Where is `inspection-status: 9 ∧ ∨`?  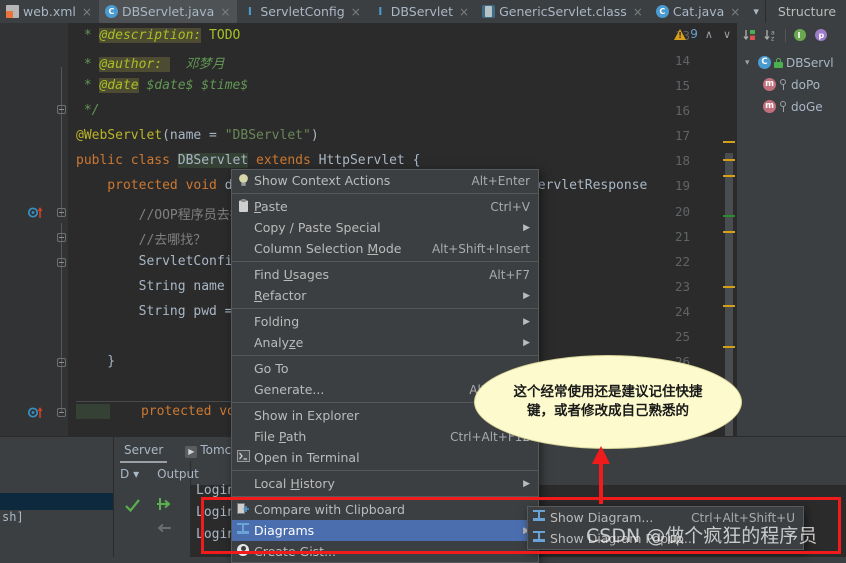
inspection-status: 9 ∧ ∨ is located at coordinates (704, 34).